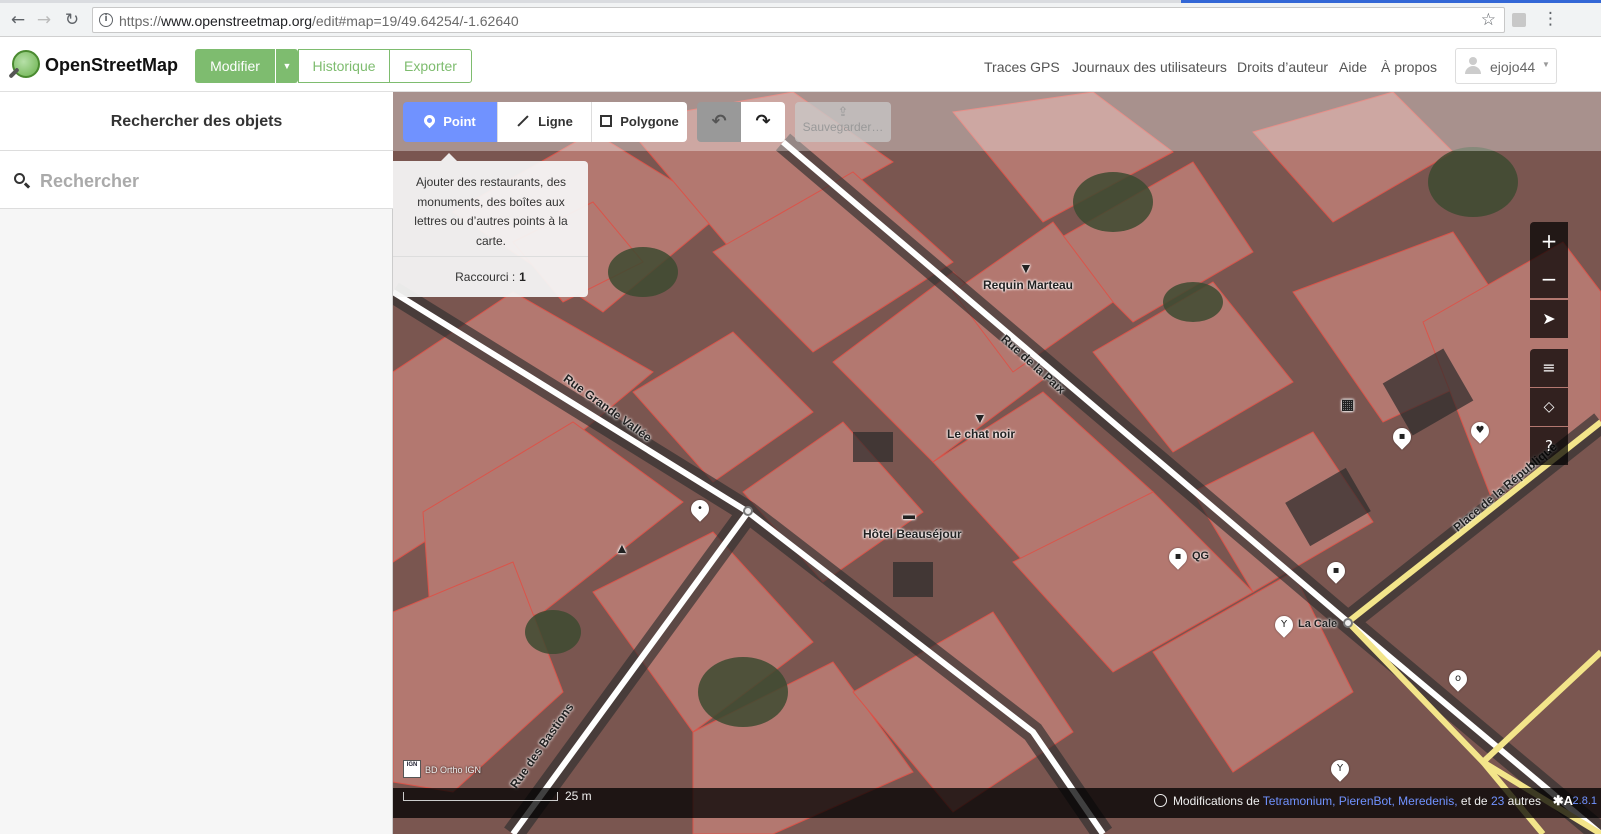 This screenshot has height=834, width=1601. I want to click on user-menu: ejojo44 ▼, so click(1506, 66).